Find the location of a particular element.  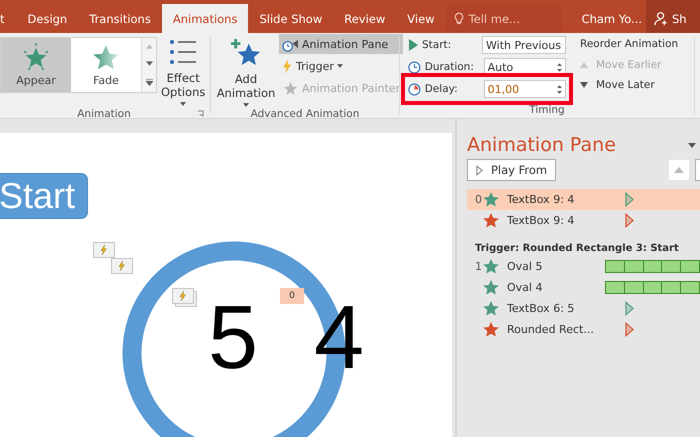

animation-order-tag: 0 is located at coordinates (292, 296).